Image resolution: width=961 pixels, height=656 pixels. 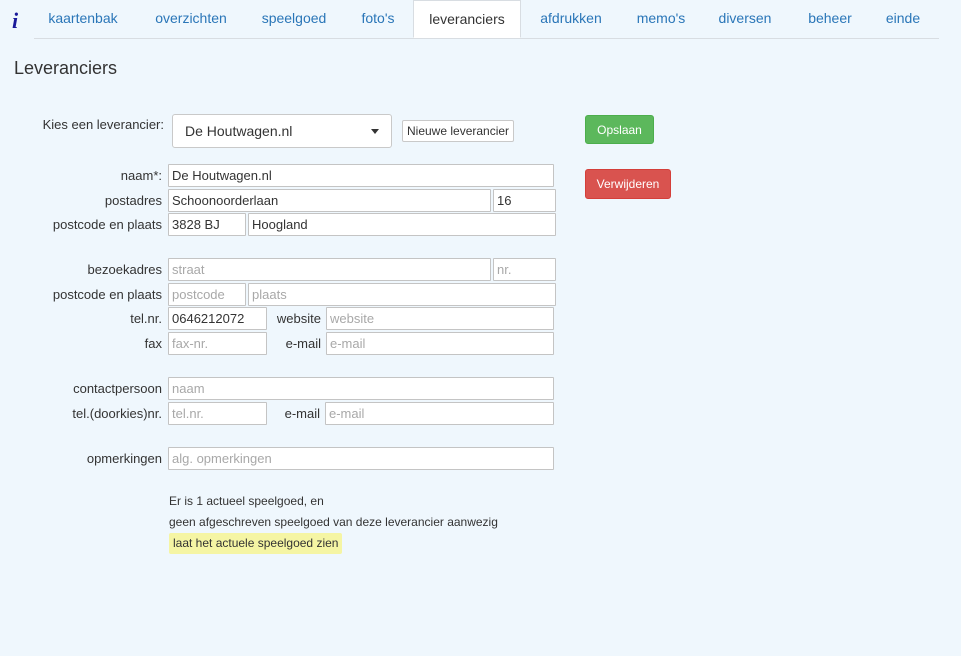 What do you see at coordinates (375, 131) in the screenshot?
I see `caret-down-icon` at bounding box center [375, 131].